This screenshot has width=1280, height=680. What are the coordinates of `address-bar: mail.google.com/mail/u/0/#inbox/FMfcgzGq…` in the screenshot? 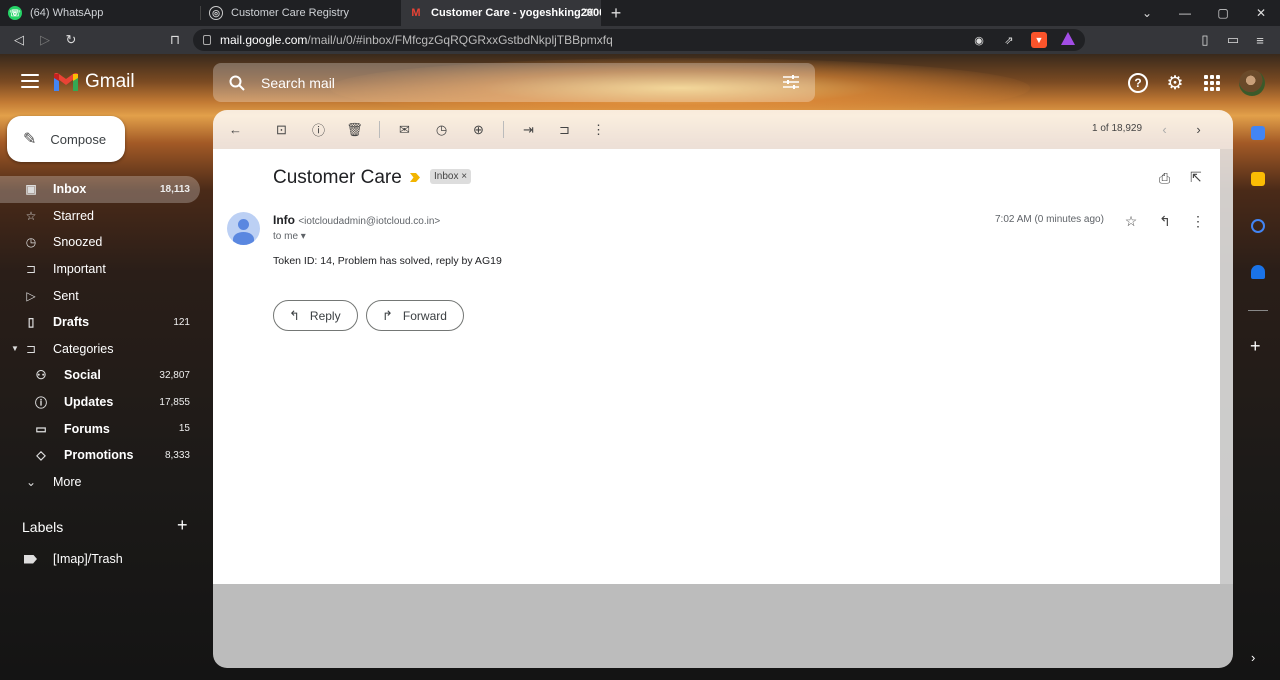 It's located at (639, 40).